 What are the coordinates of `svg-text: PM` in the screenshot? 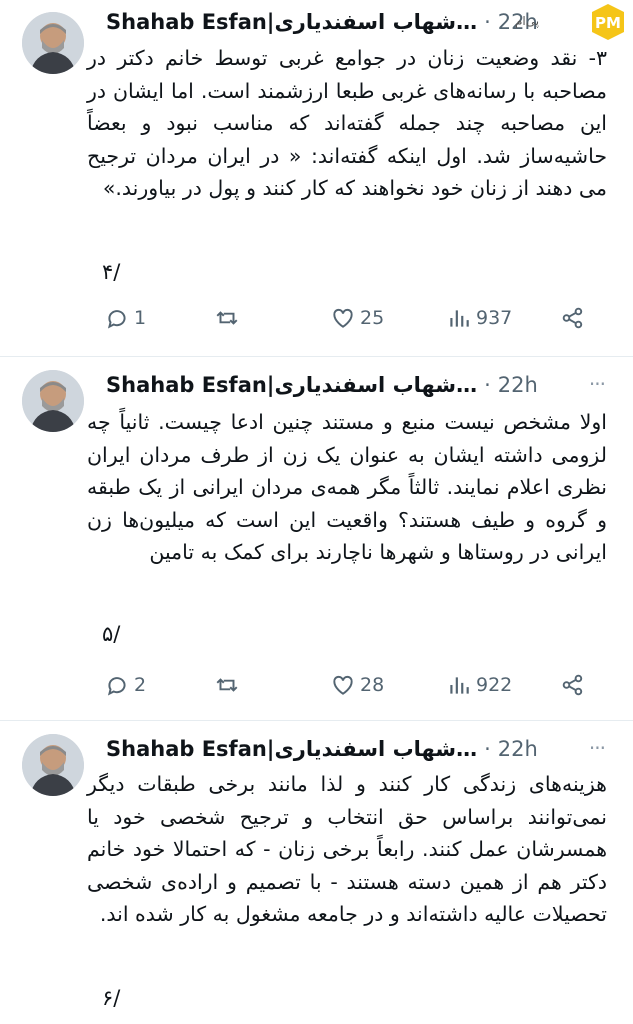 It's located at (608, 23).